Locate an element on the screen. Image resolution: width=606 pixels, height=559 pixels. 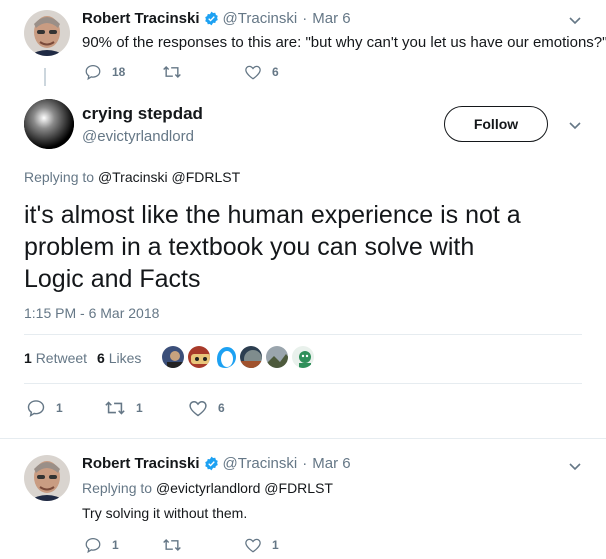
tweet-actions: 18 6 is located at coordinates (204, 72).